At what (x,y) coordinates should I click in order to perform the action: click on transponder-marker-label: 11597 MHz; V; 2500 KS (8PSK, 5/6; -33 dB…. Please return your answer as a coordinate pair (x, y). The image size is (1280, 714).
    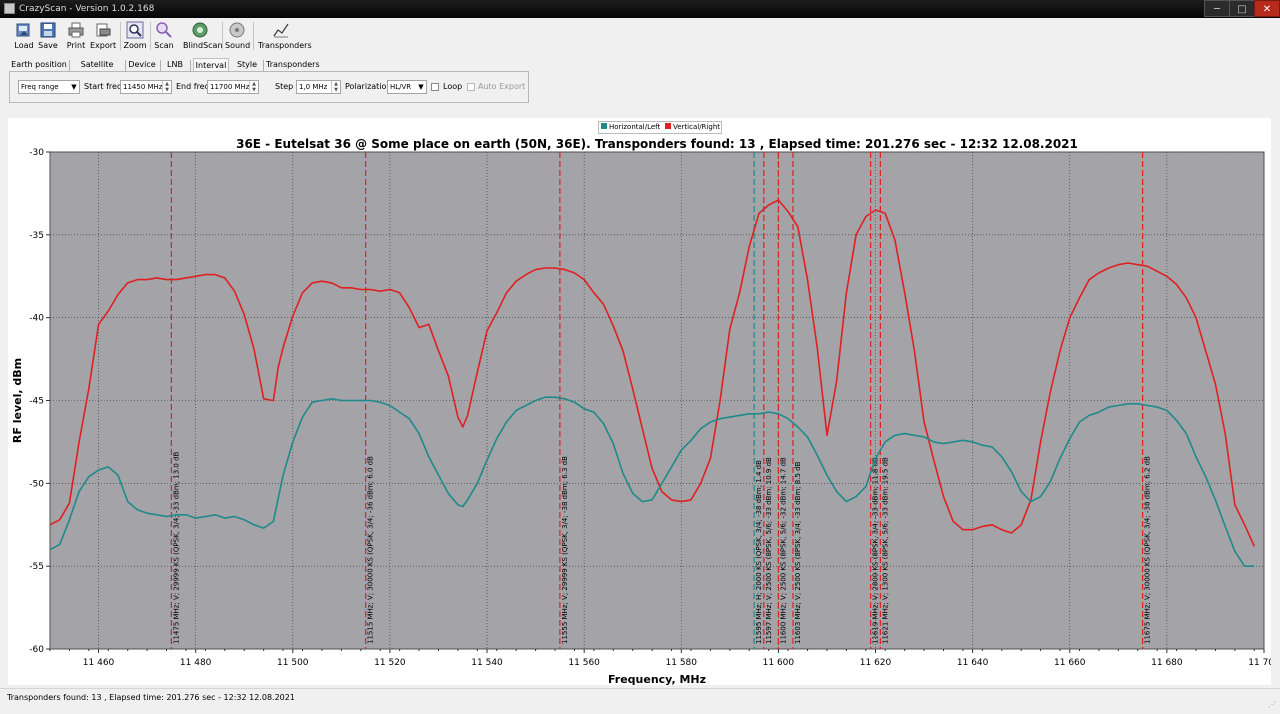
    Looking at the image, I should click on (769, 550).